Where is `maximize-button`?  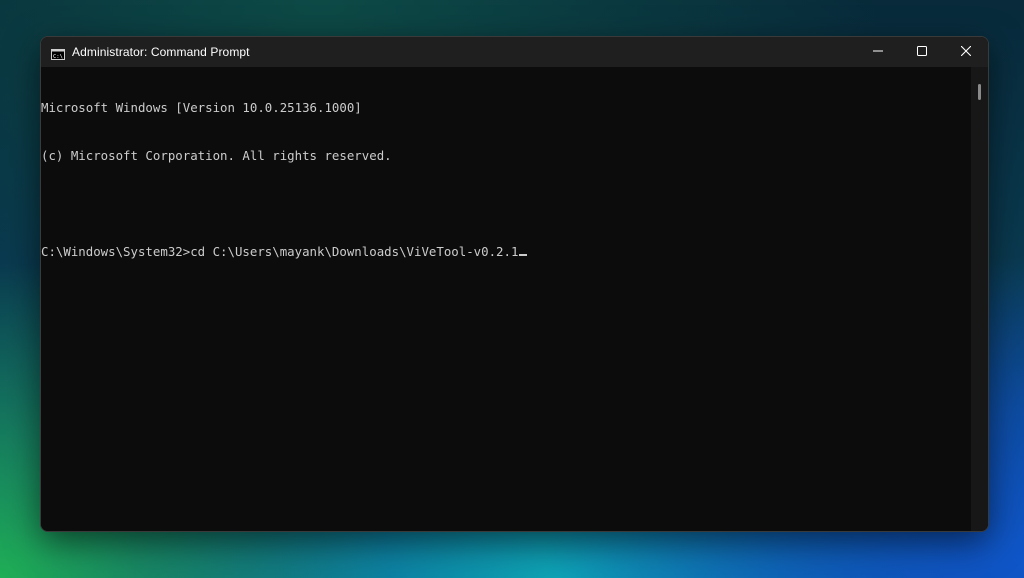
maximize-button is located at coordinates (922, 52).